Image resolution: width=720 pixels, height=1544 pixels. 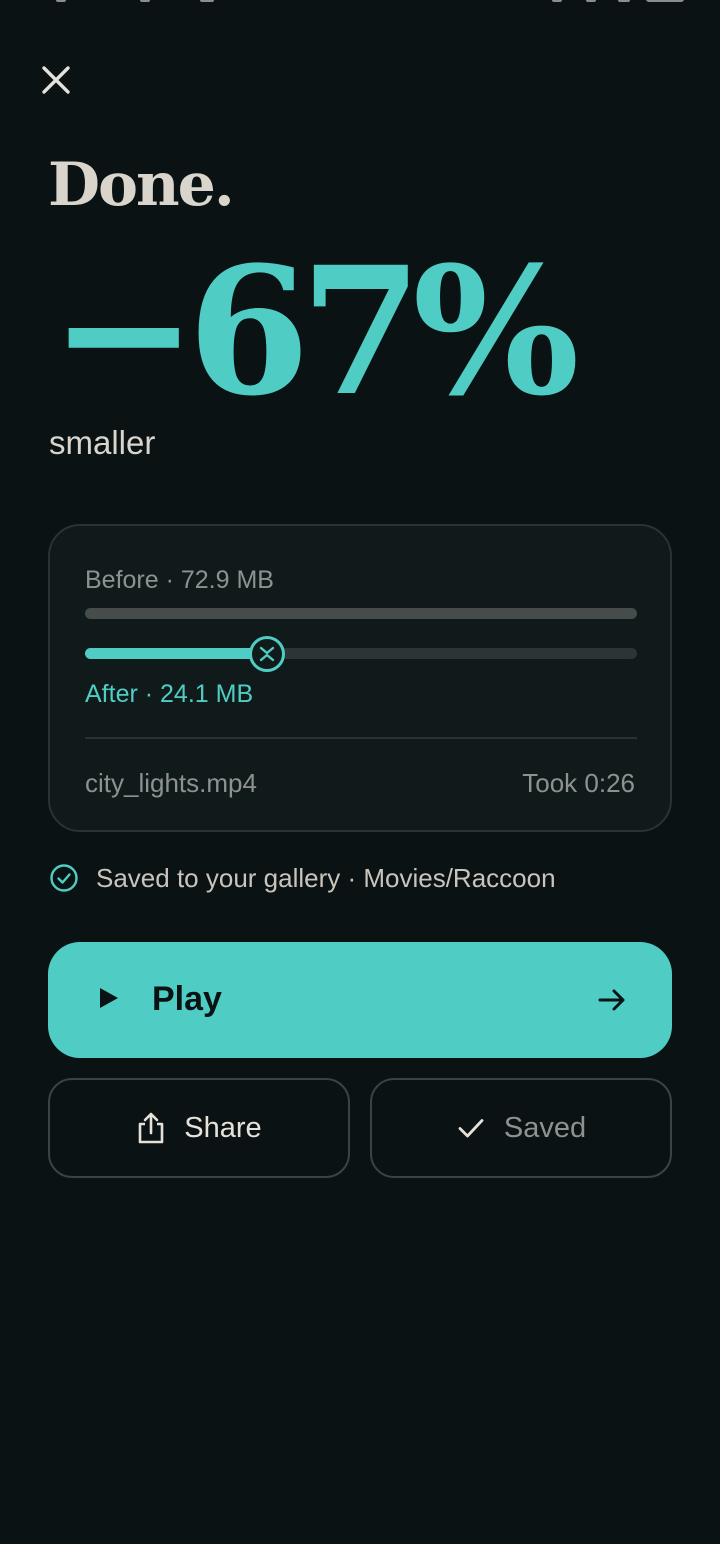 What do you see at coordinates (361, 738) in the screenshot?
I see `card-divider` at bounding box center [361, 738].